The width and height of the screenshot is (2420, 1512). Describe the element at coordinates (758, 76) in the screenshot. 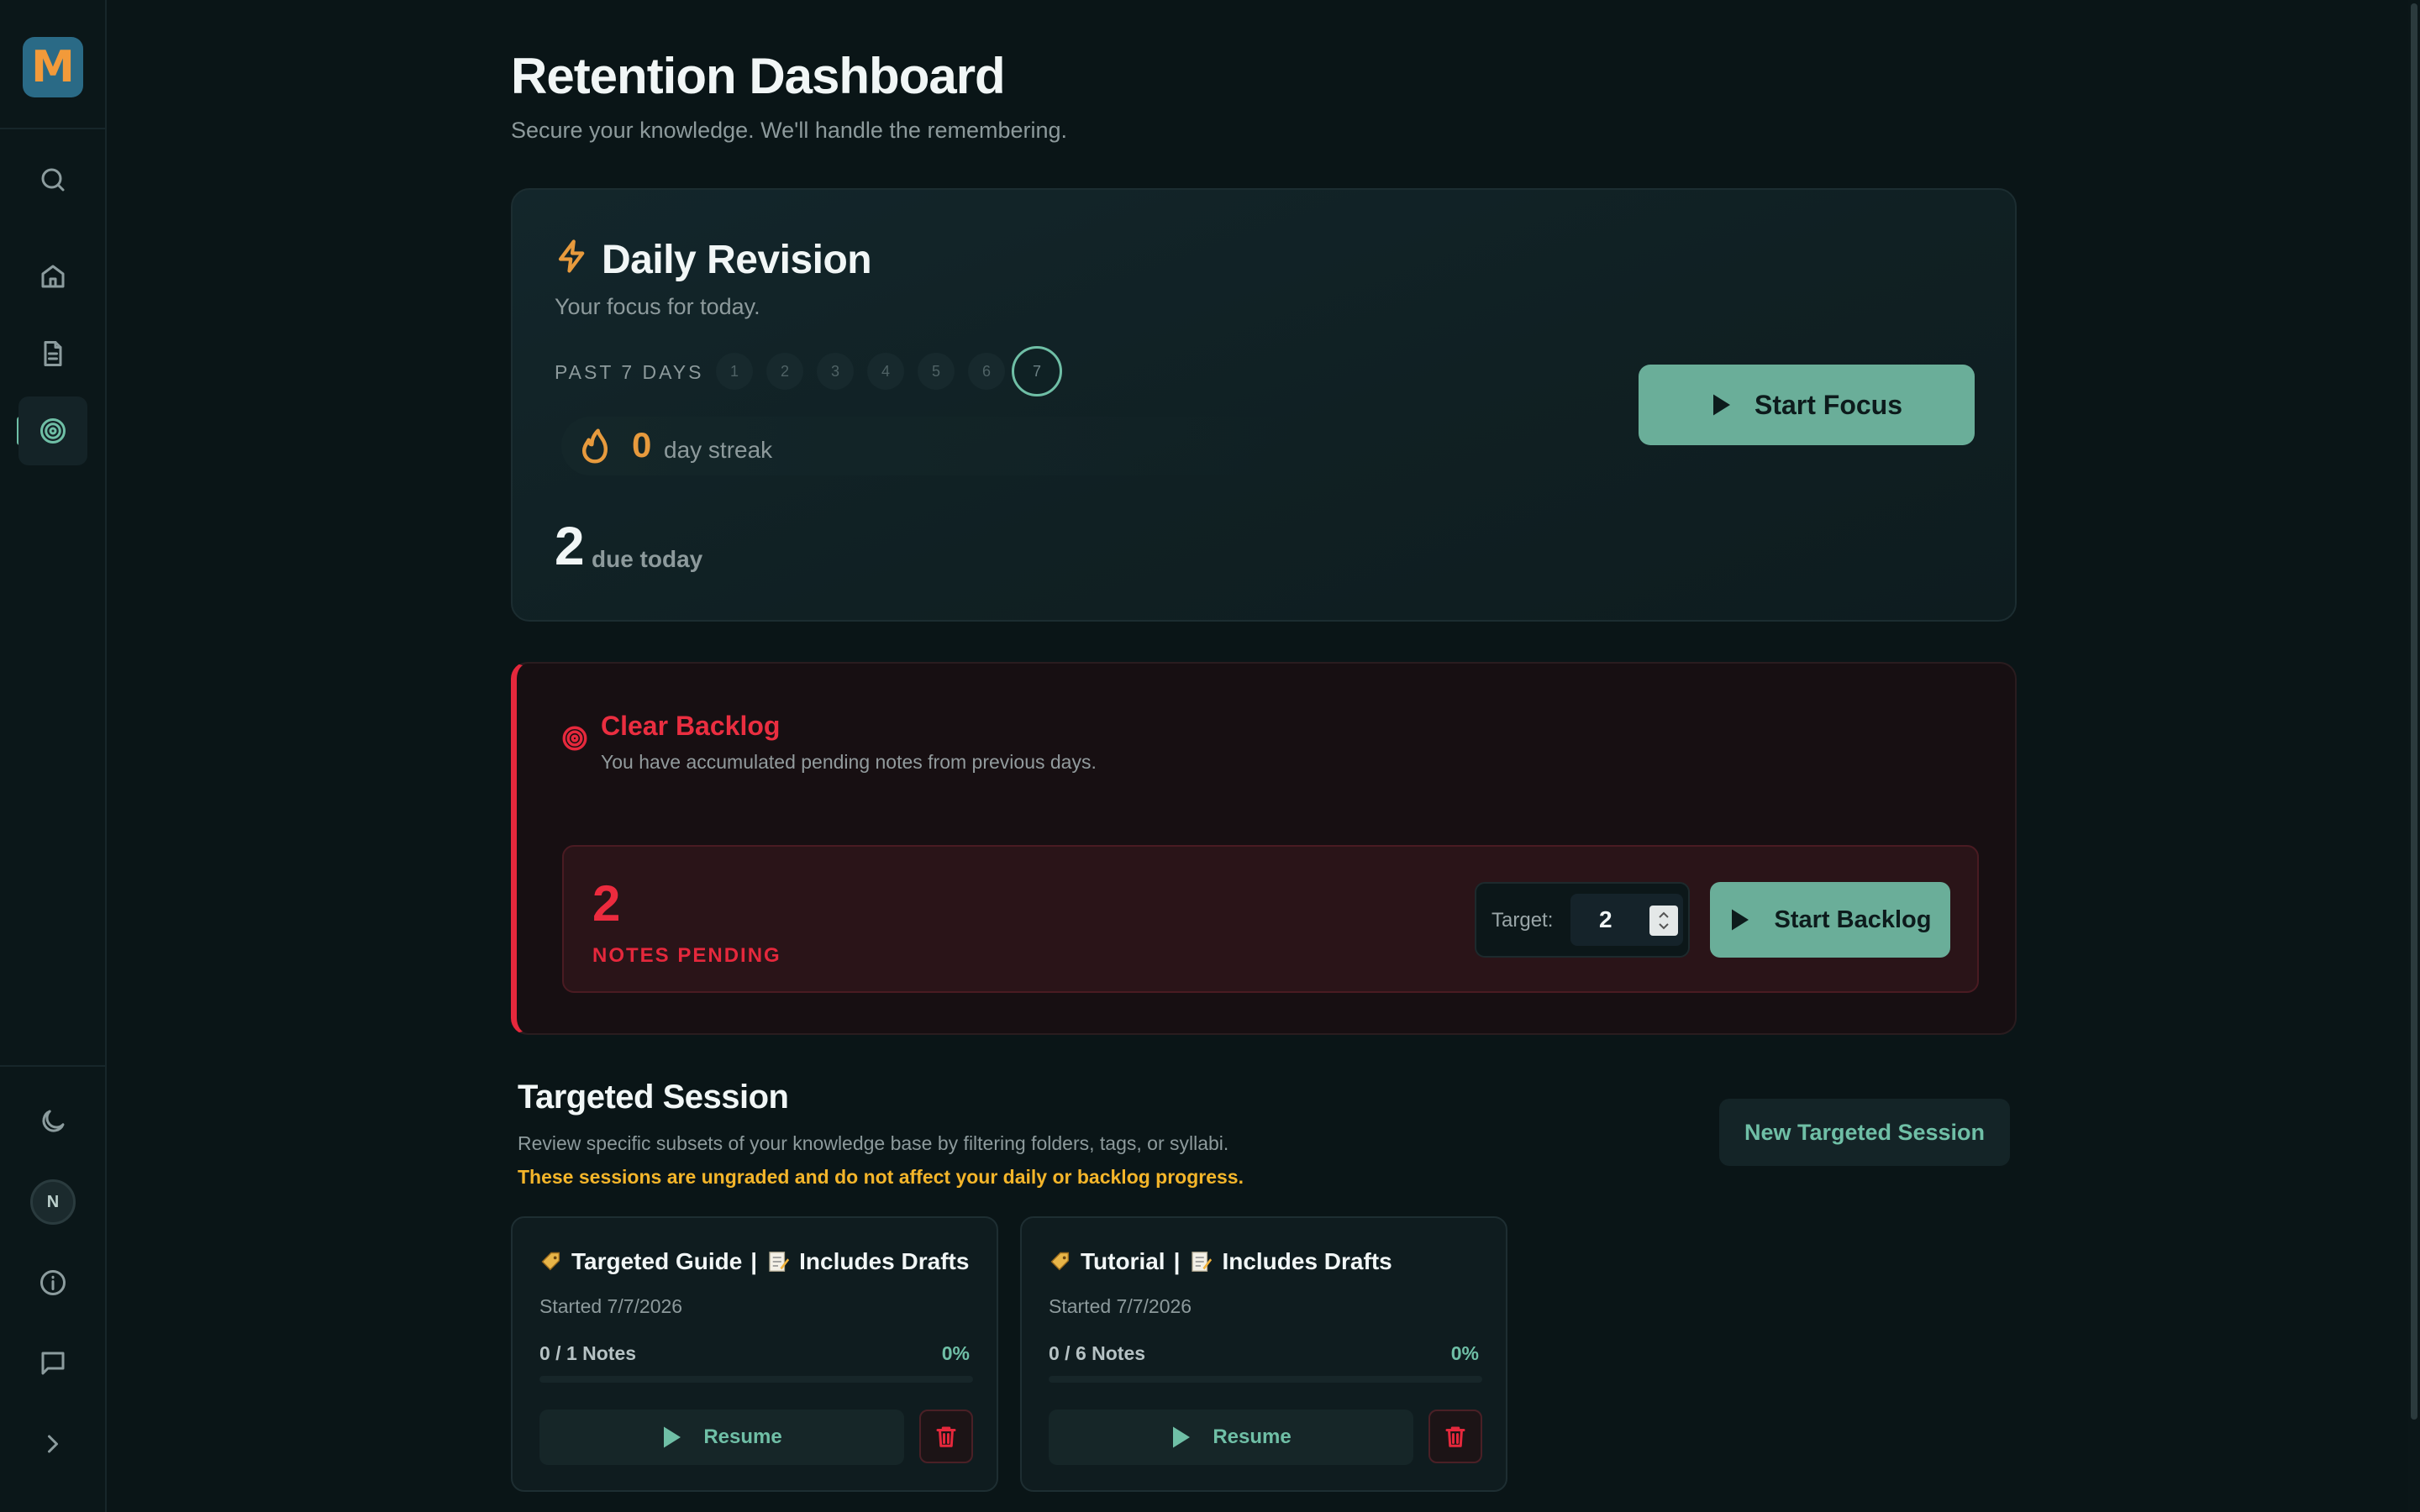

I see `page-title: Retention Dashboard` at that location.